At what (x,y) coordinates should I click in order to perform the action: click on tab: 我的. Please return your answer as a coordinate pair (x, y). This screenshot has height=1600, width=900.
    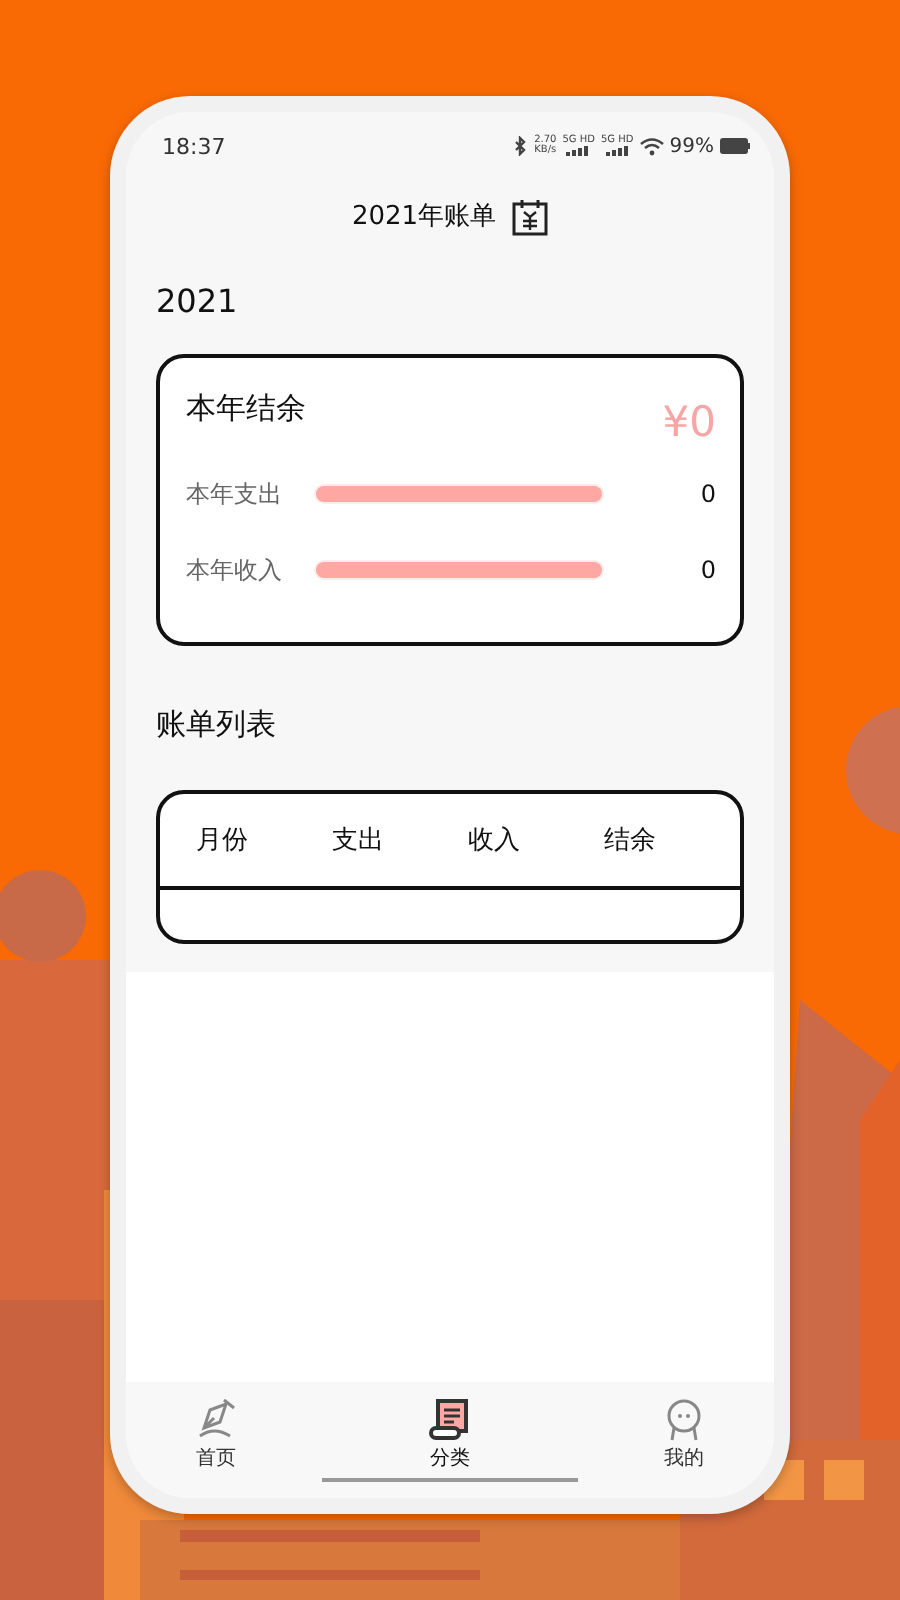
    Looking at the image, I should click on (684, 1438).